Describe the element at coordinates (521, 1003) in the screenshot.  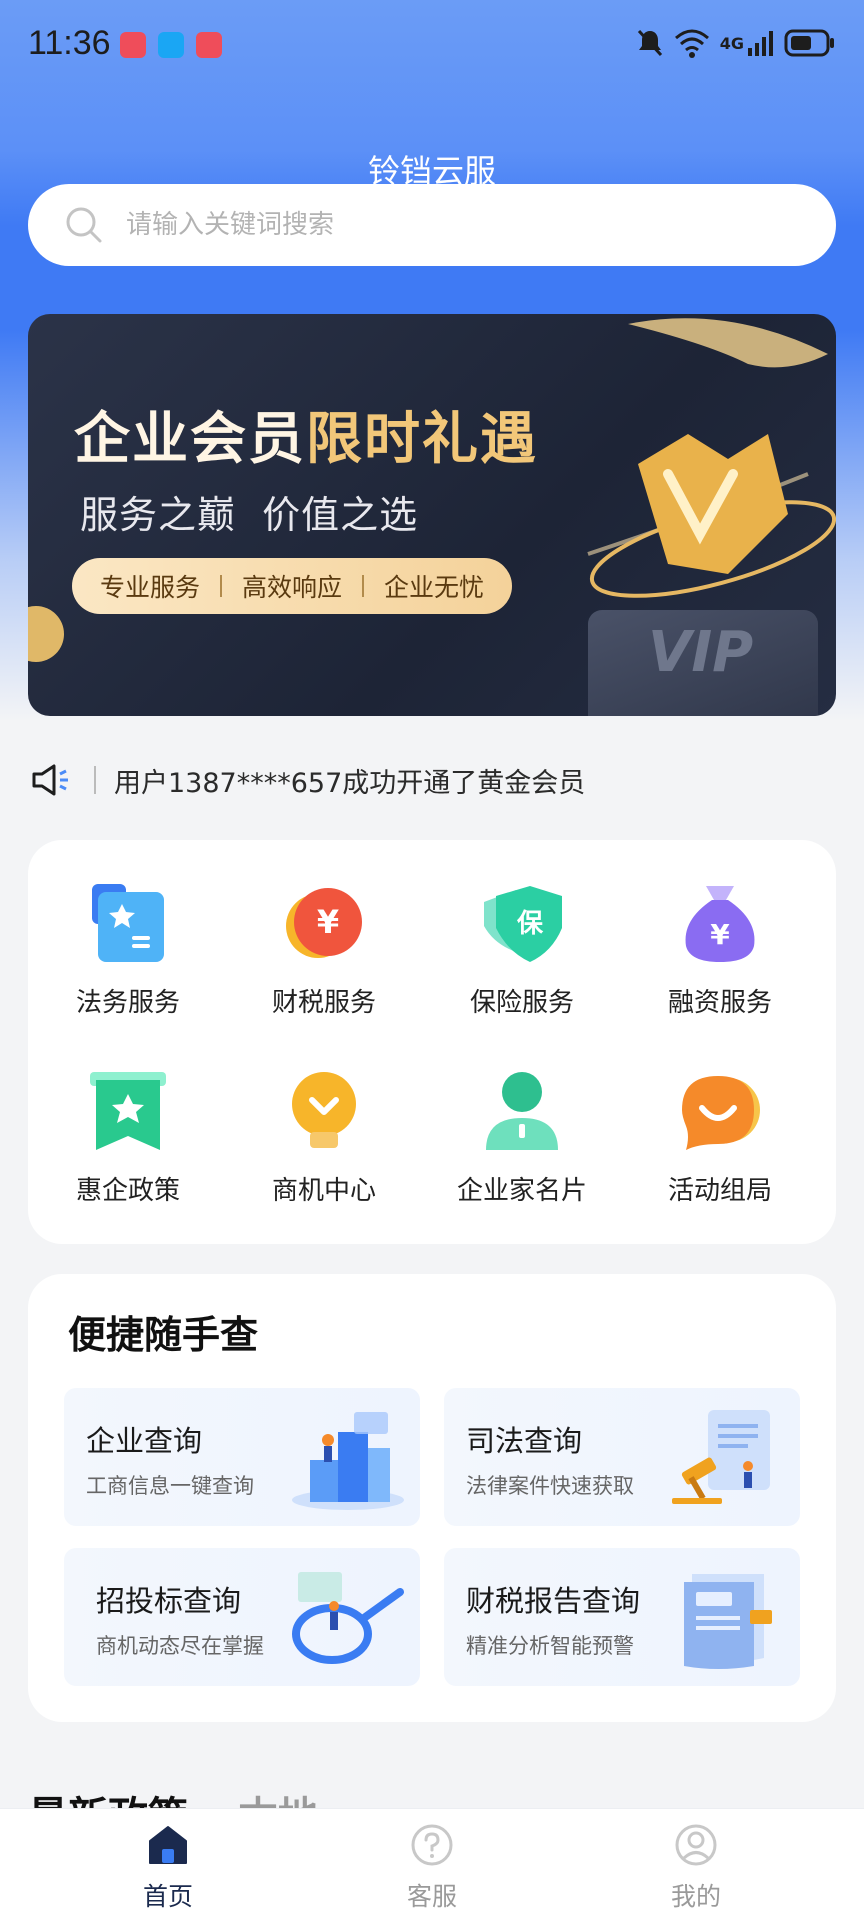
I see `service-label: 保险服务` at that location.